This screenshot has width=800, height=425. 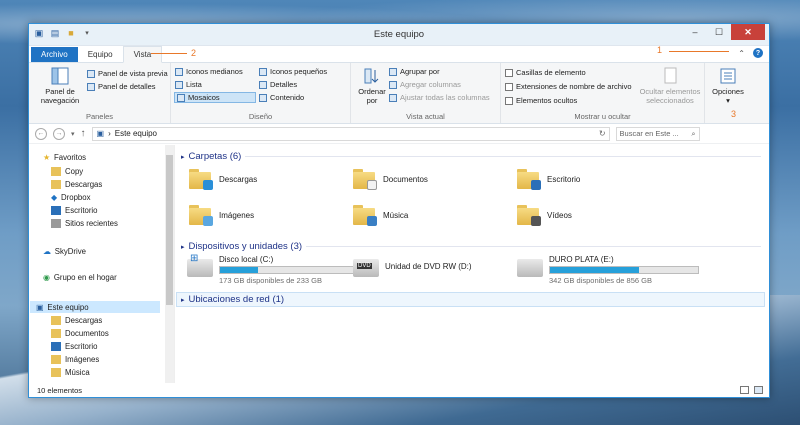 I want to click on add-columns-button: Agregar columnas, so click(x=425, y=84).